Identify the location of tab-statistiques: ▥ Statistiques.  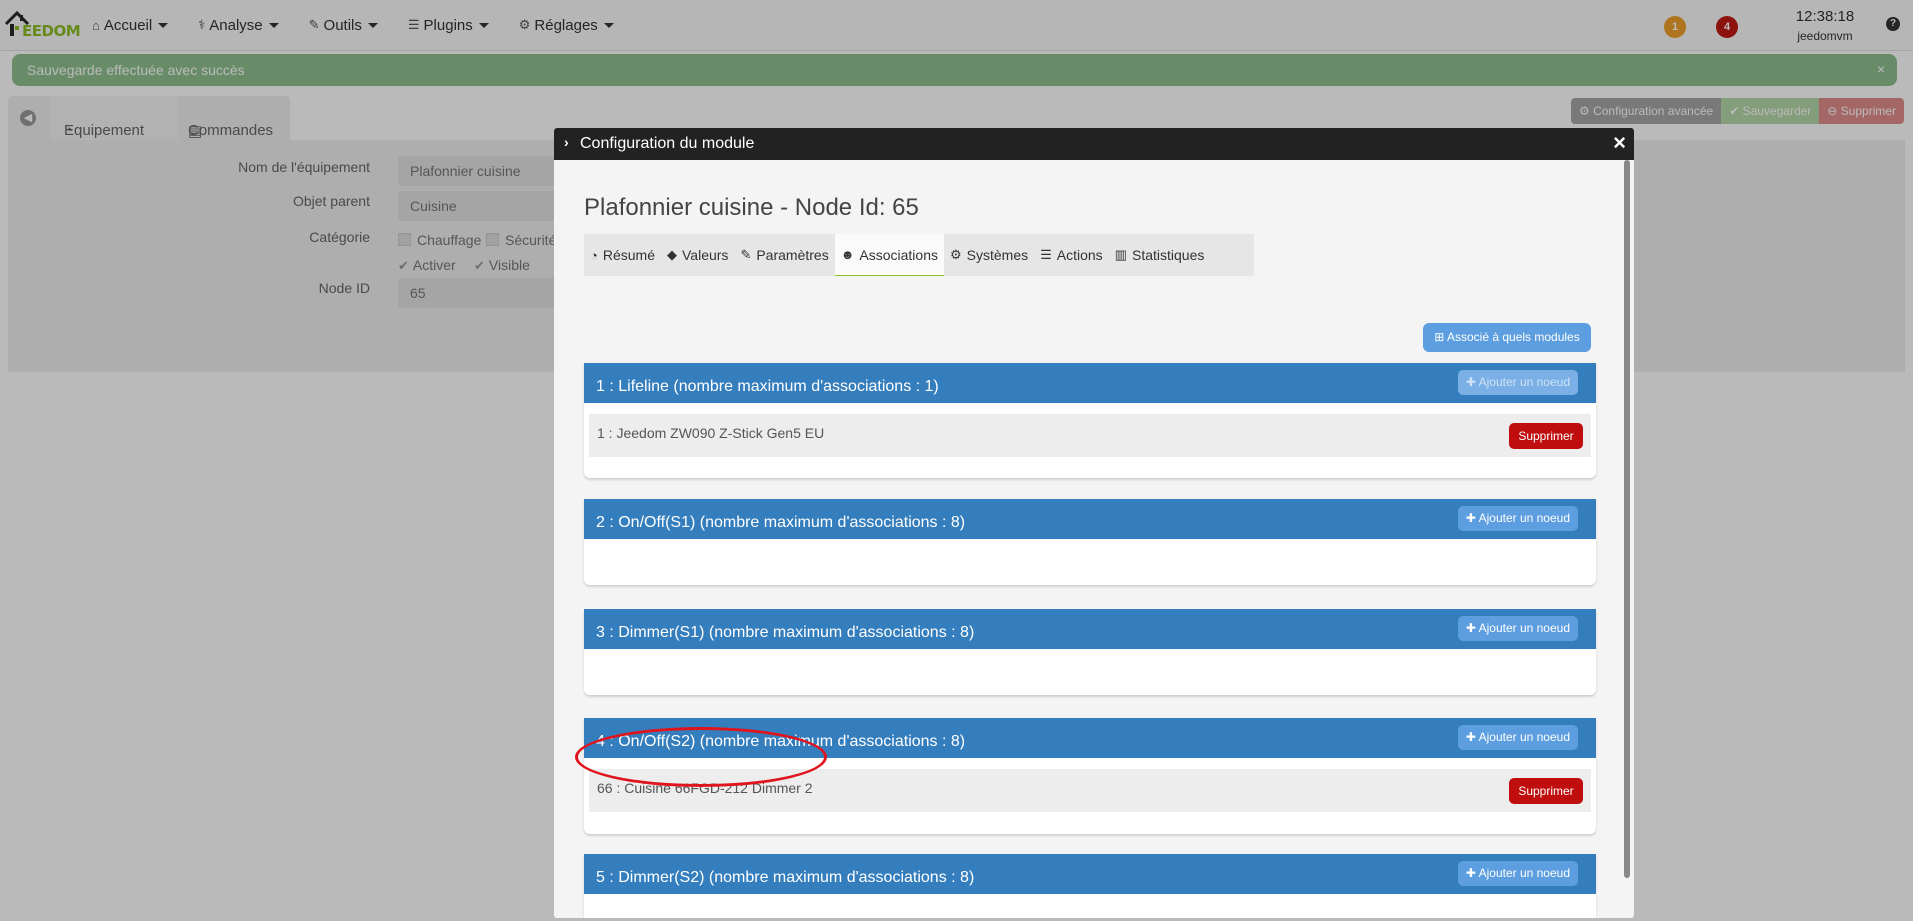
(1160, 255).